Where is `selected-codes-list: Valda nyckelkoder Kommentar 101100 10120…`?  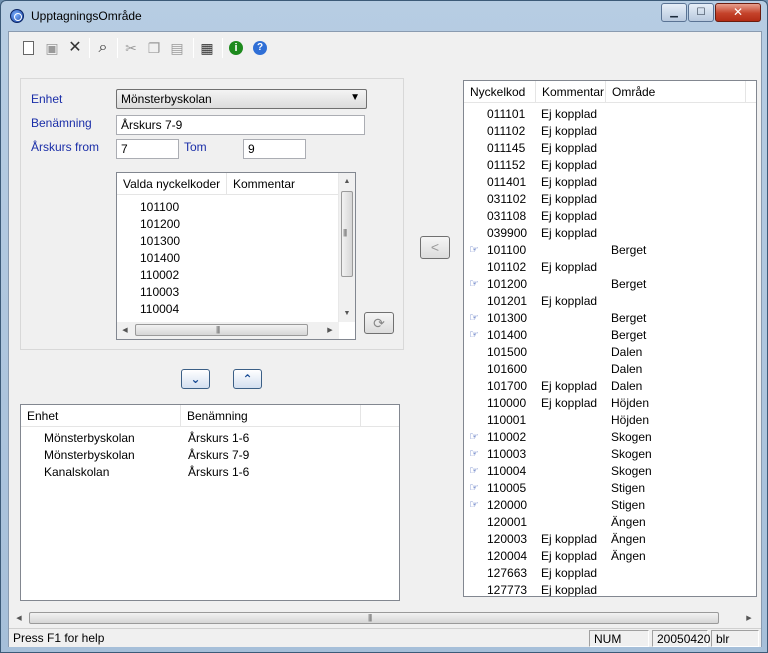
selected-codes-list: Valda nyckelkoder Kommentar 101100 10120… is located at coordinates (236, 256).